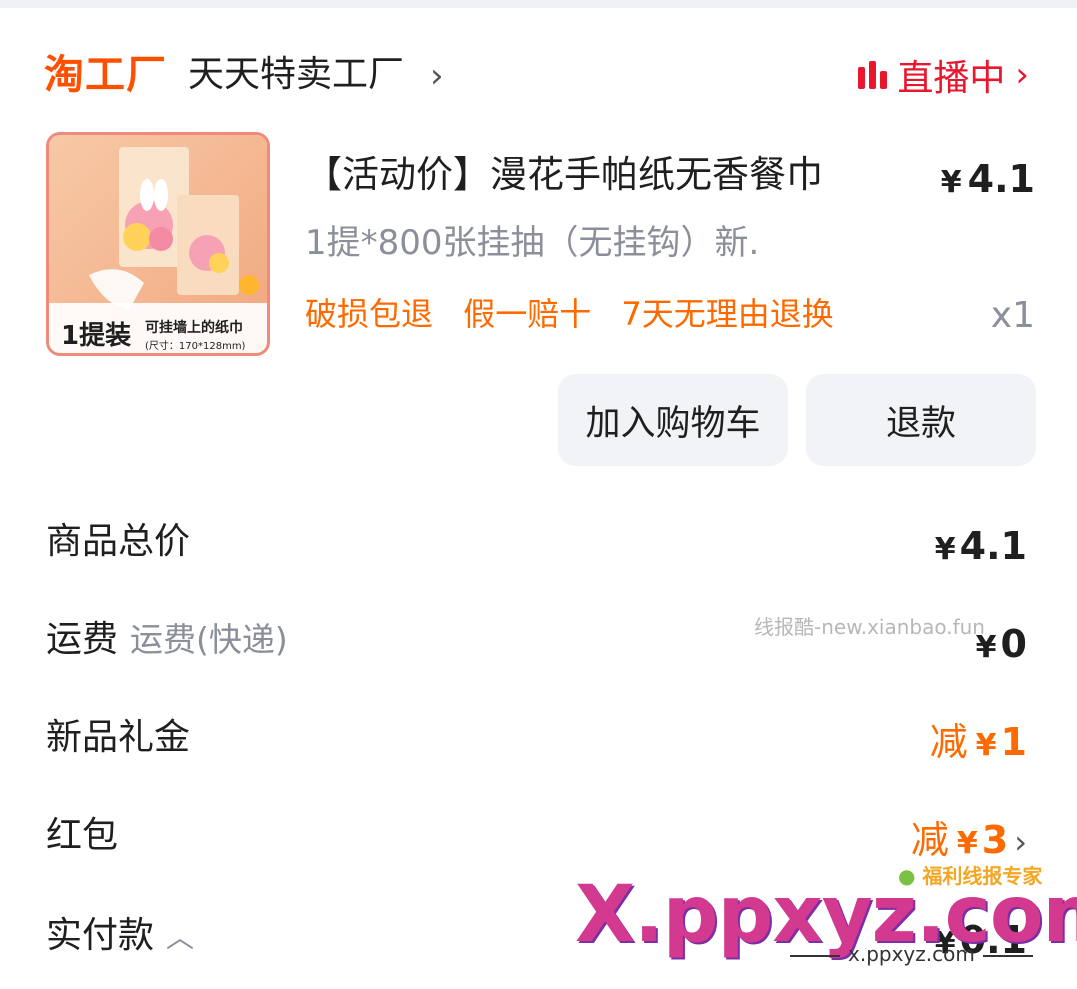  What do you see at coordinates (1013, 742) in the screenshot?
I see `amount: 1` at bounding box center [1013, 742].